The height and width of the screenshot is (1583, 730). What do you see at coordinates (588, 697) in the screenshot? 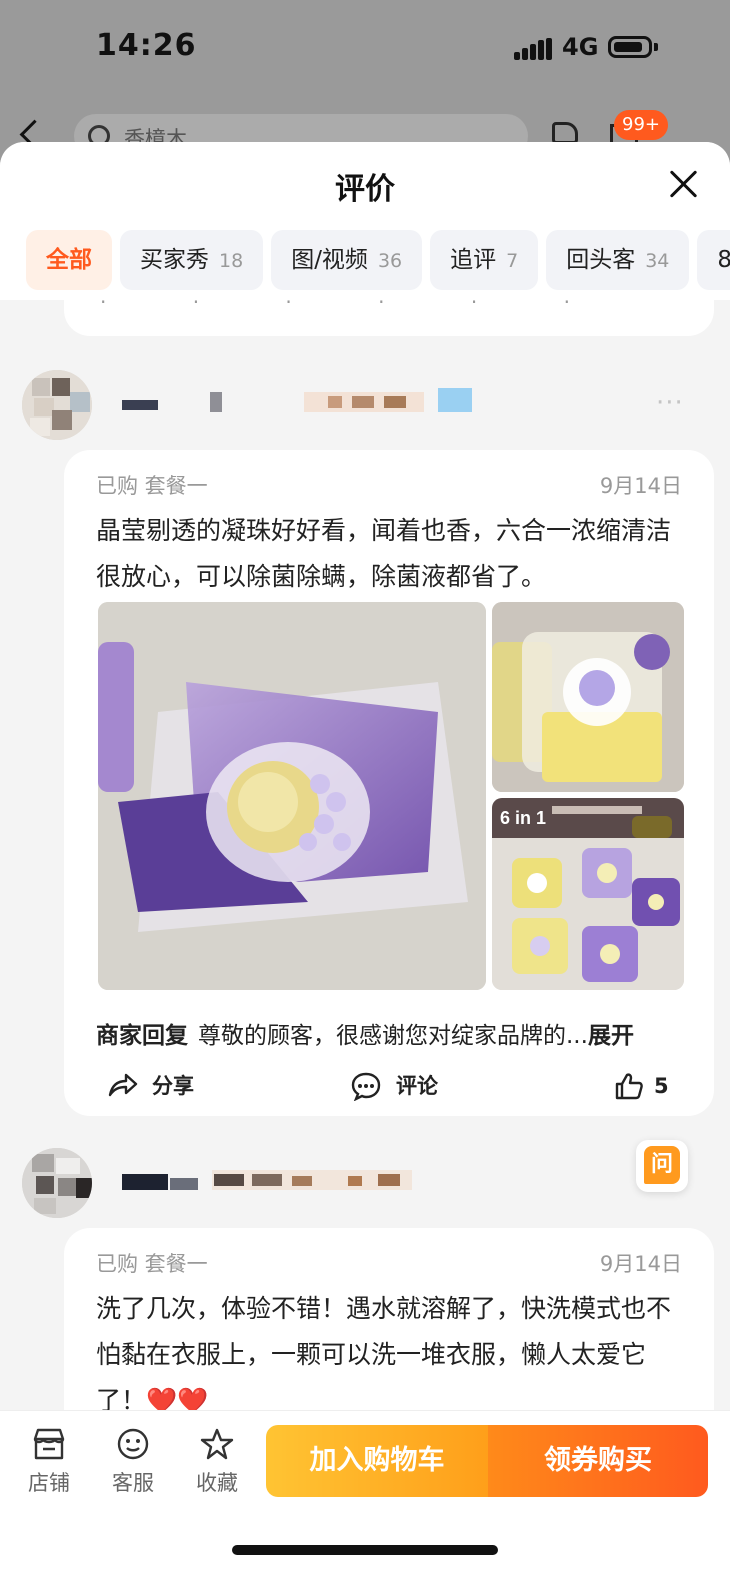
I see `review-photo-top-right` at bounding box center [588, 697].